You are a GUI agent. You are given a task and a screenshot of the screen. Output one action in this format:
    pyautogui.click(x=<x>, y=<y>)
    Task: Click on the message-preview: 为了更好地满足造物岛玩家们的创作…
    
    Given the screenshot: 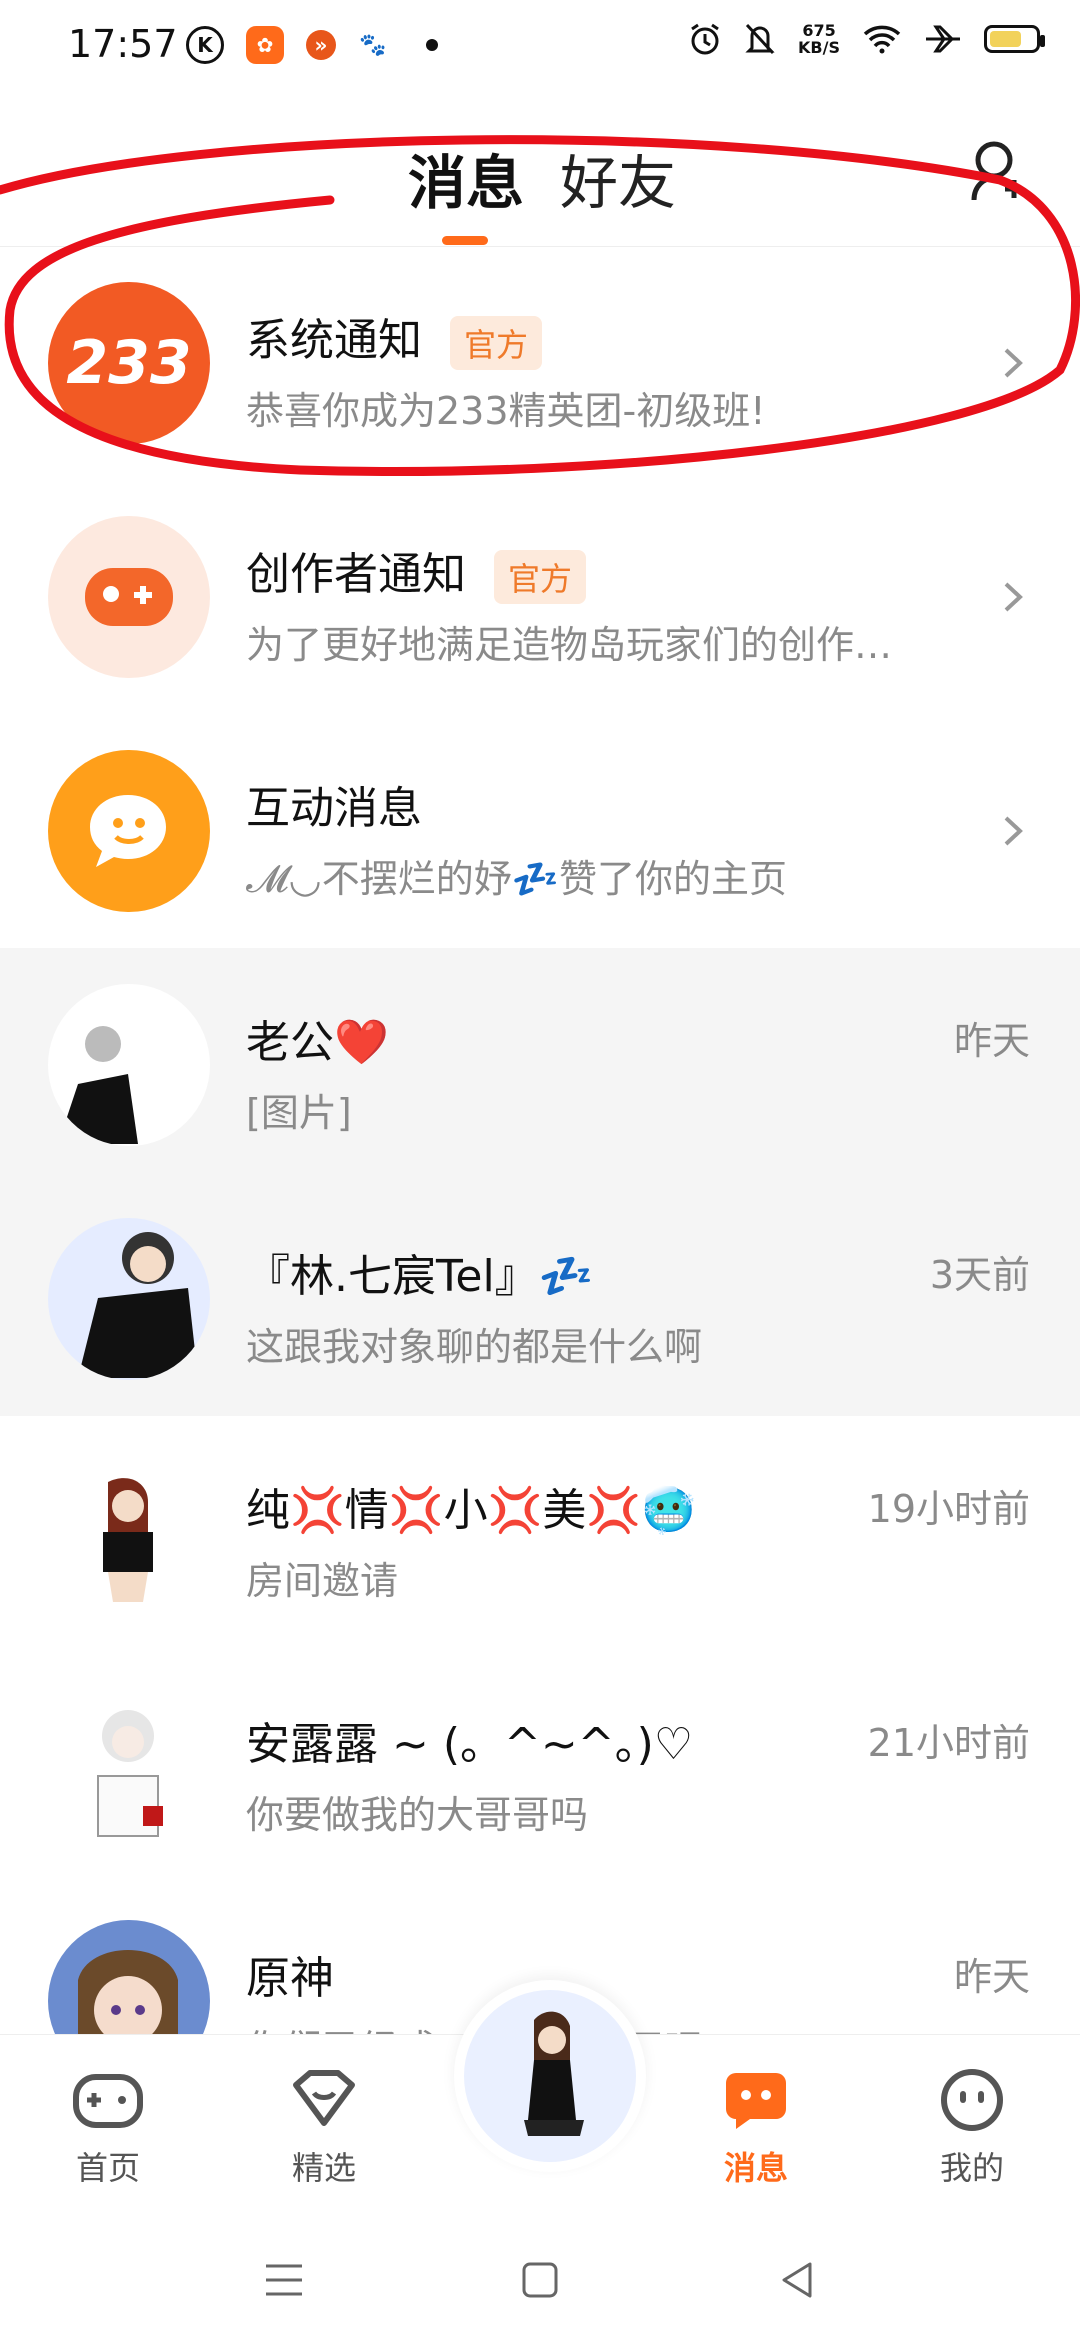 What is the action you would take?
    pyautogui.click(x=569, y=645)
    